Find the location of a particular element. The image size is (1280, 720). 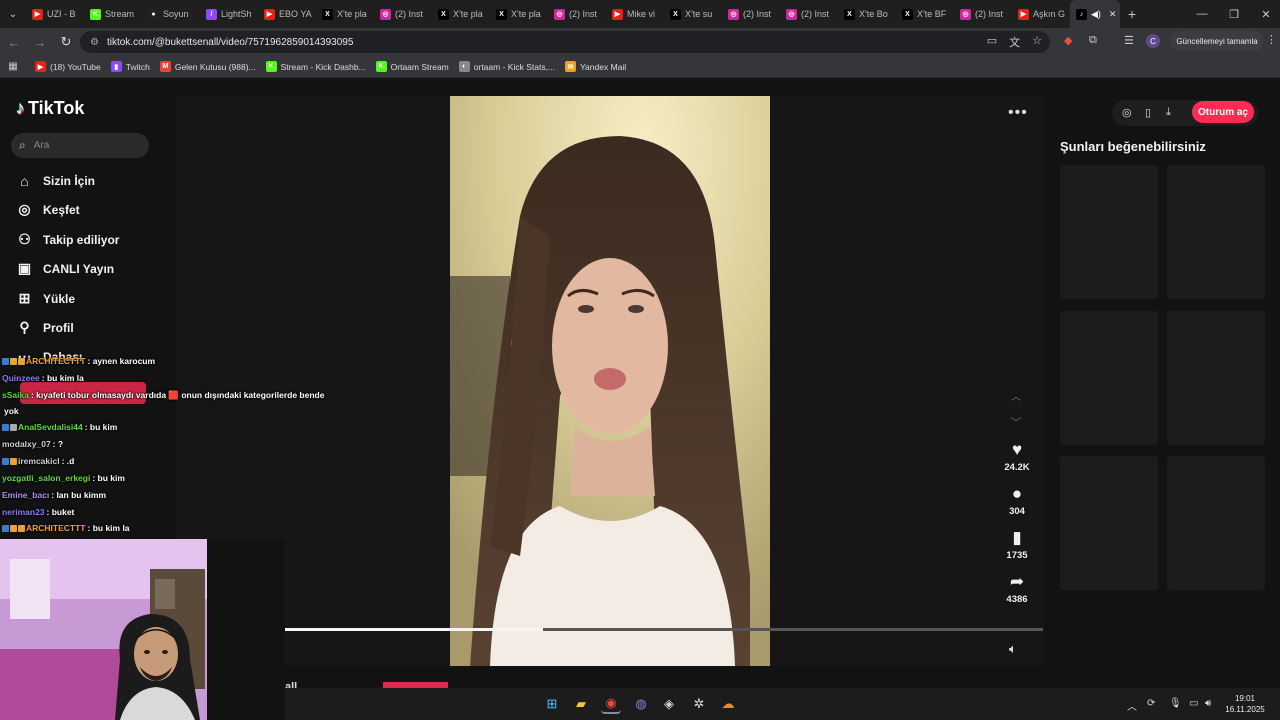

like-action: ♥ 24.2K is located at coordinates (1017, 456).